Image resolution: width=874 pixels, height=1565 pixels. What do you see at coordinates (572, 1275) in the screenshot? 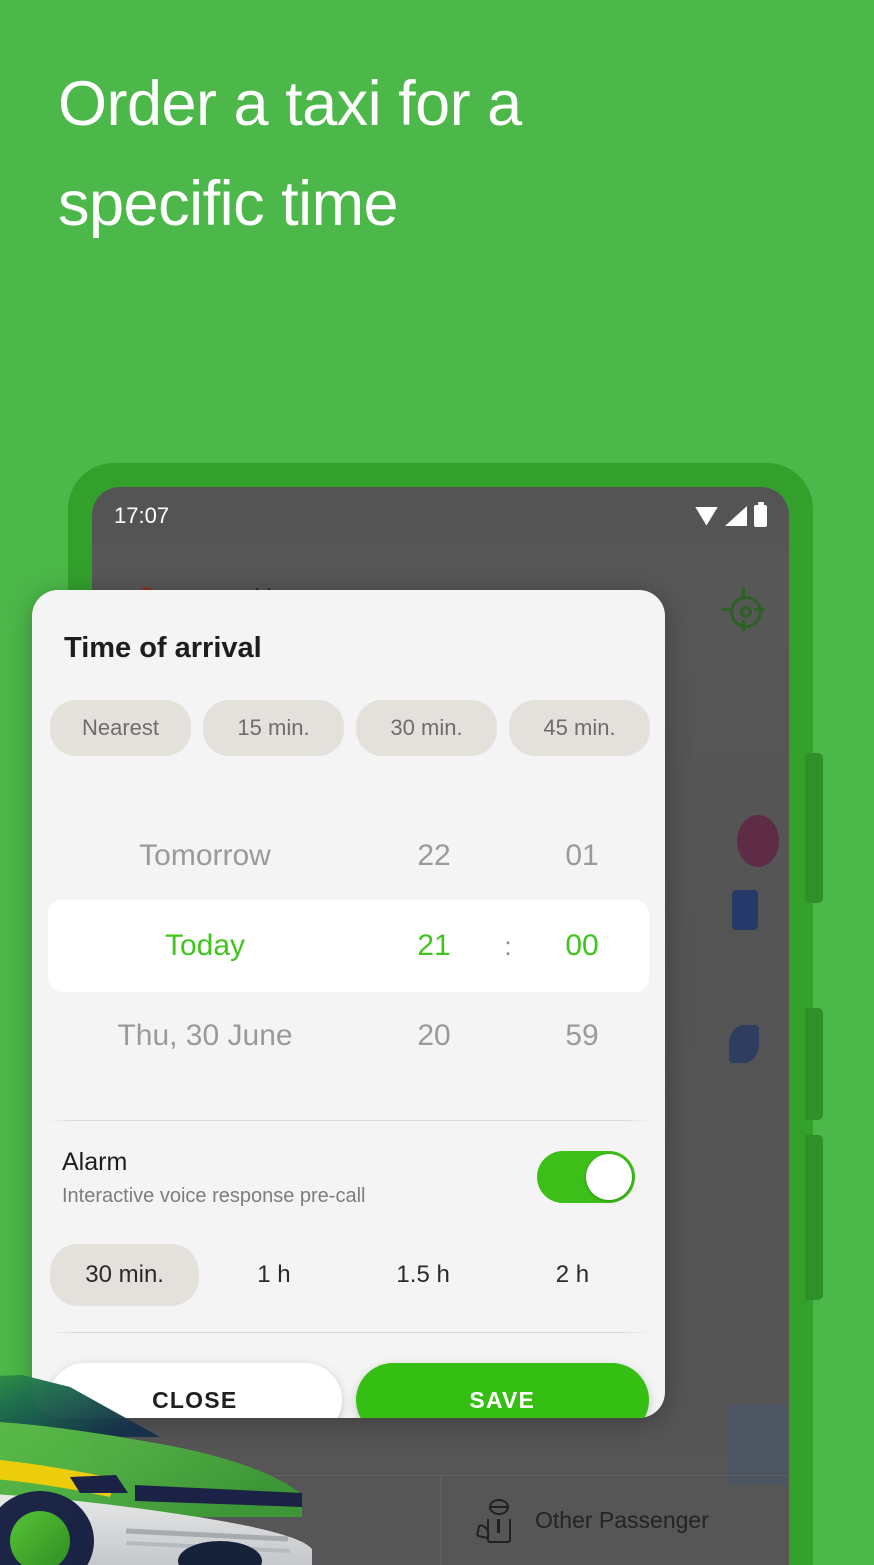
I see `alarm-option-2-h: 2 h` at bounding box center [572, 1275].